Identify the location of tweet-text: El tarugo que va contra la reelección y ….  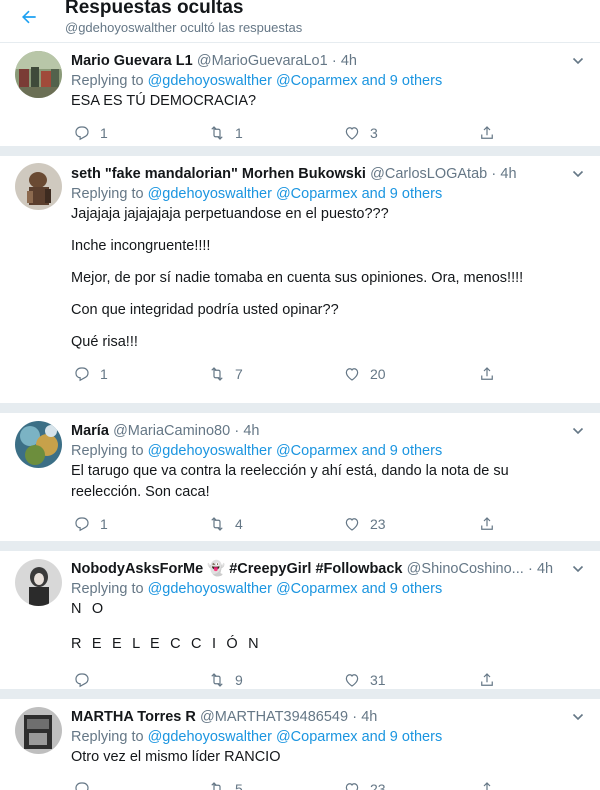
(325, 482).